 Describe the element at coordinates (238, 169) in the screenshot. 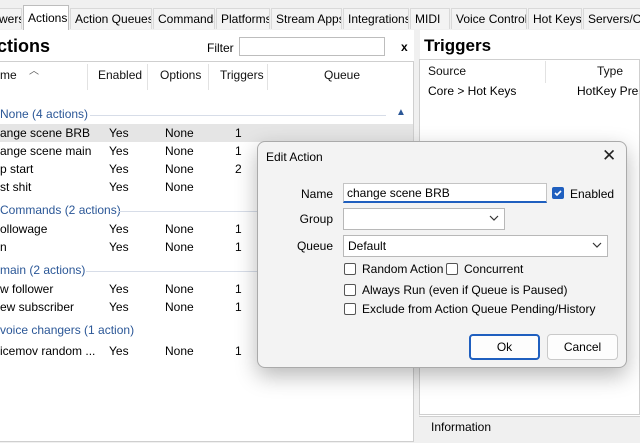

I see `action-triggers: 2` at that location.